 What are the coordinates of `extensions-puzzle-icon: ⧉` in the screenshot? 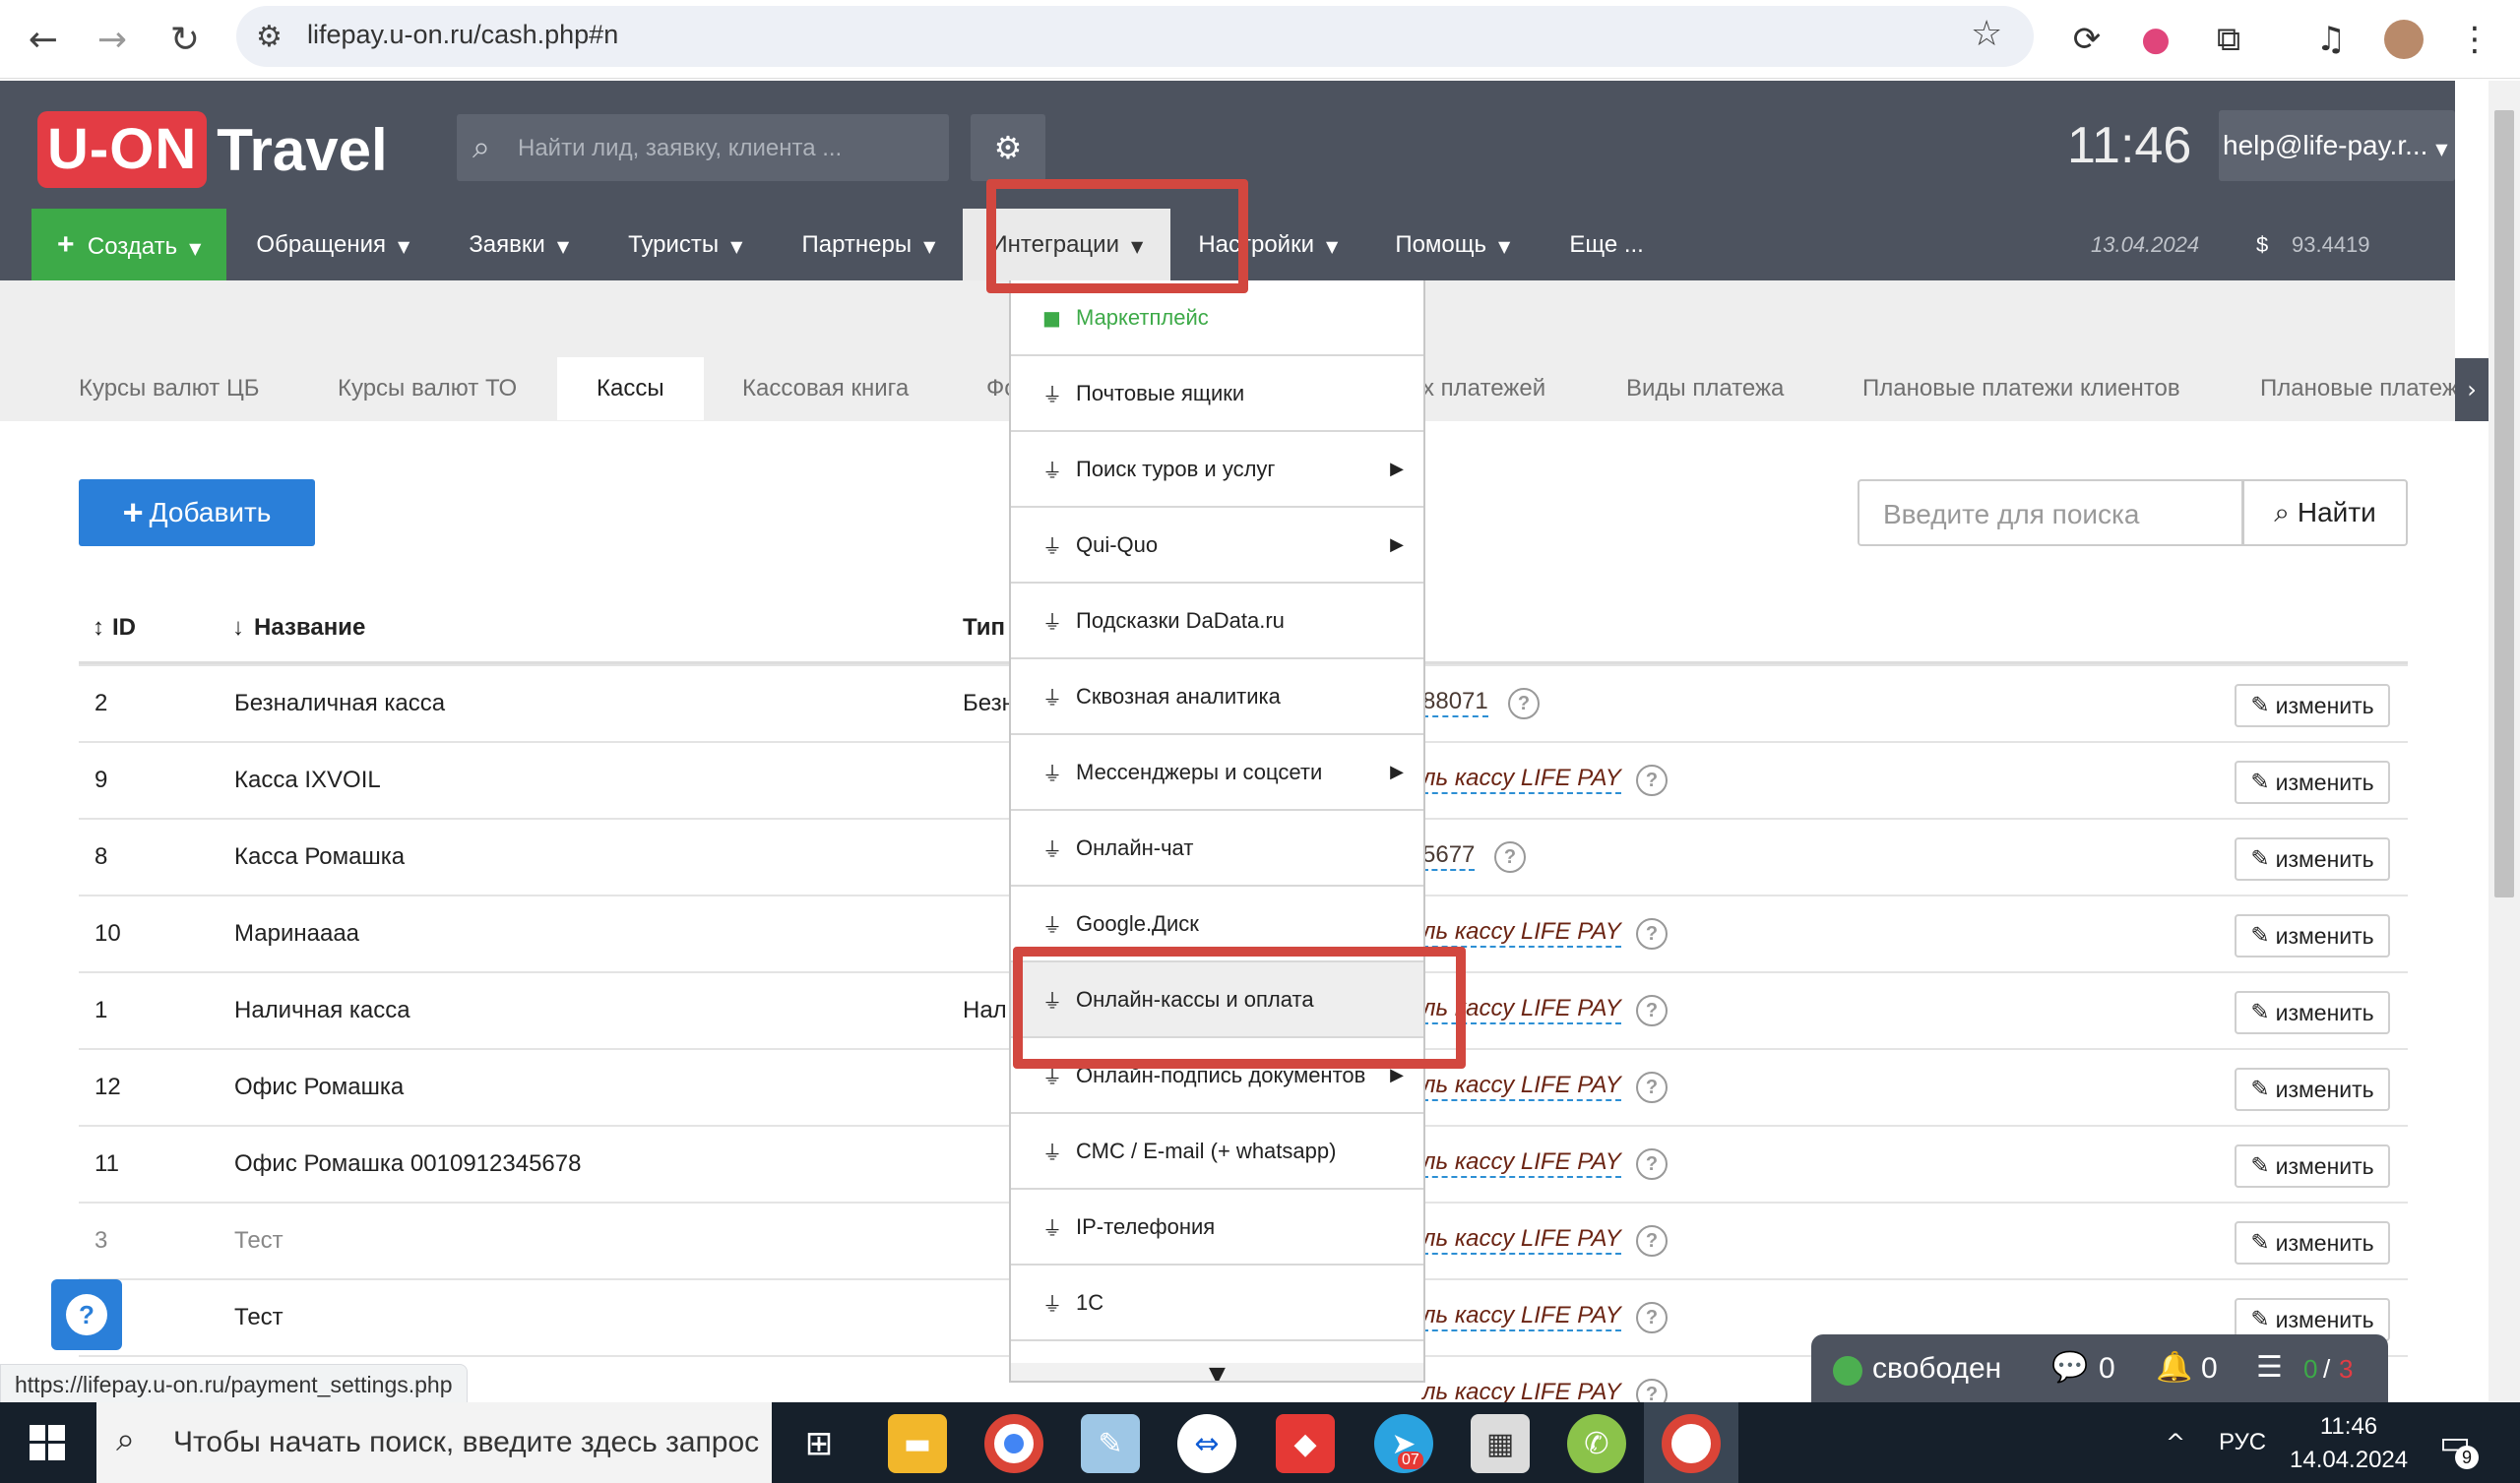 It's located at (2228, 39).